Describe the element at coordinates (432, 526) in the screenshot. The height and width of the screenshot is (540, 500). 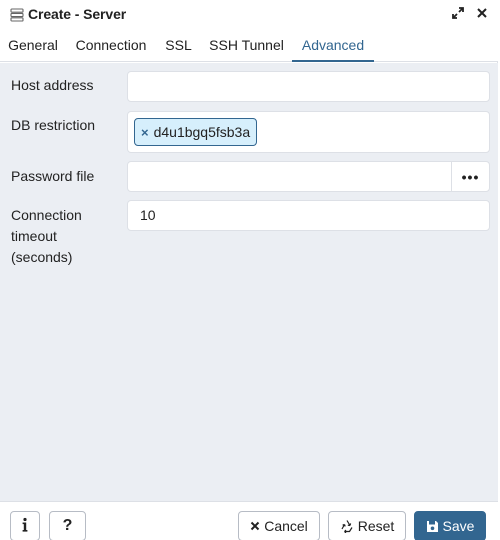
I see `floppy-disk-icon` at that location.